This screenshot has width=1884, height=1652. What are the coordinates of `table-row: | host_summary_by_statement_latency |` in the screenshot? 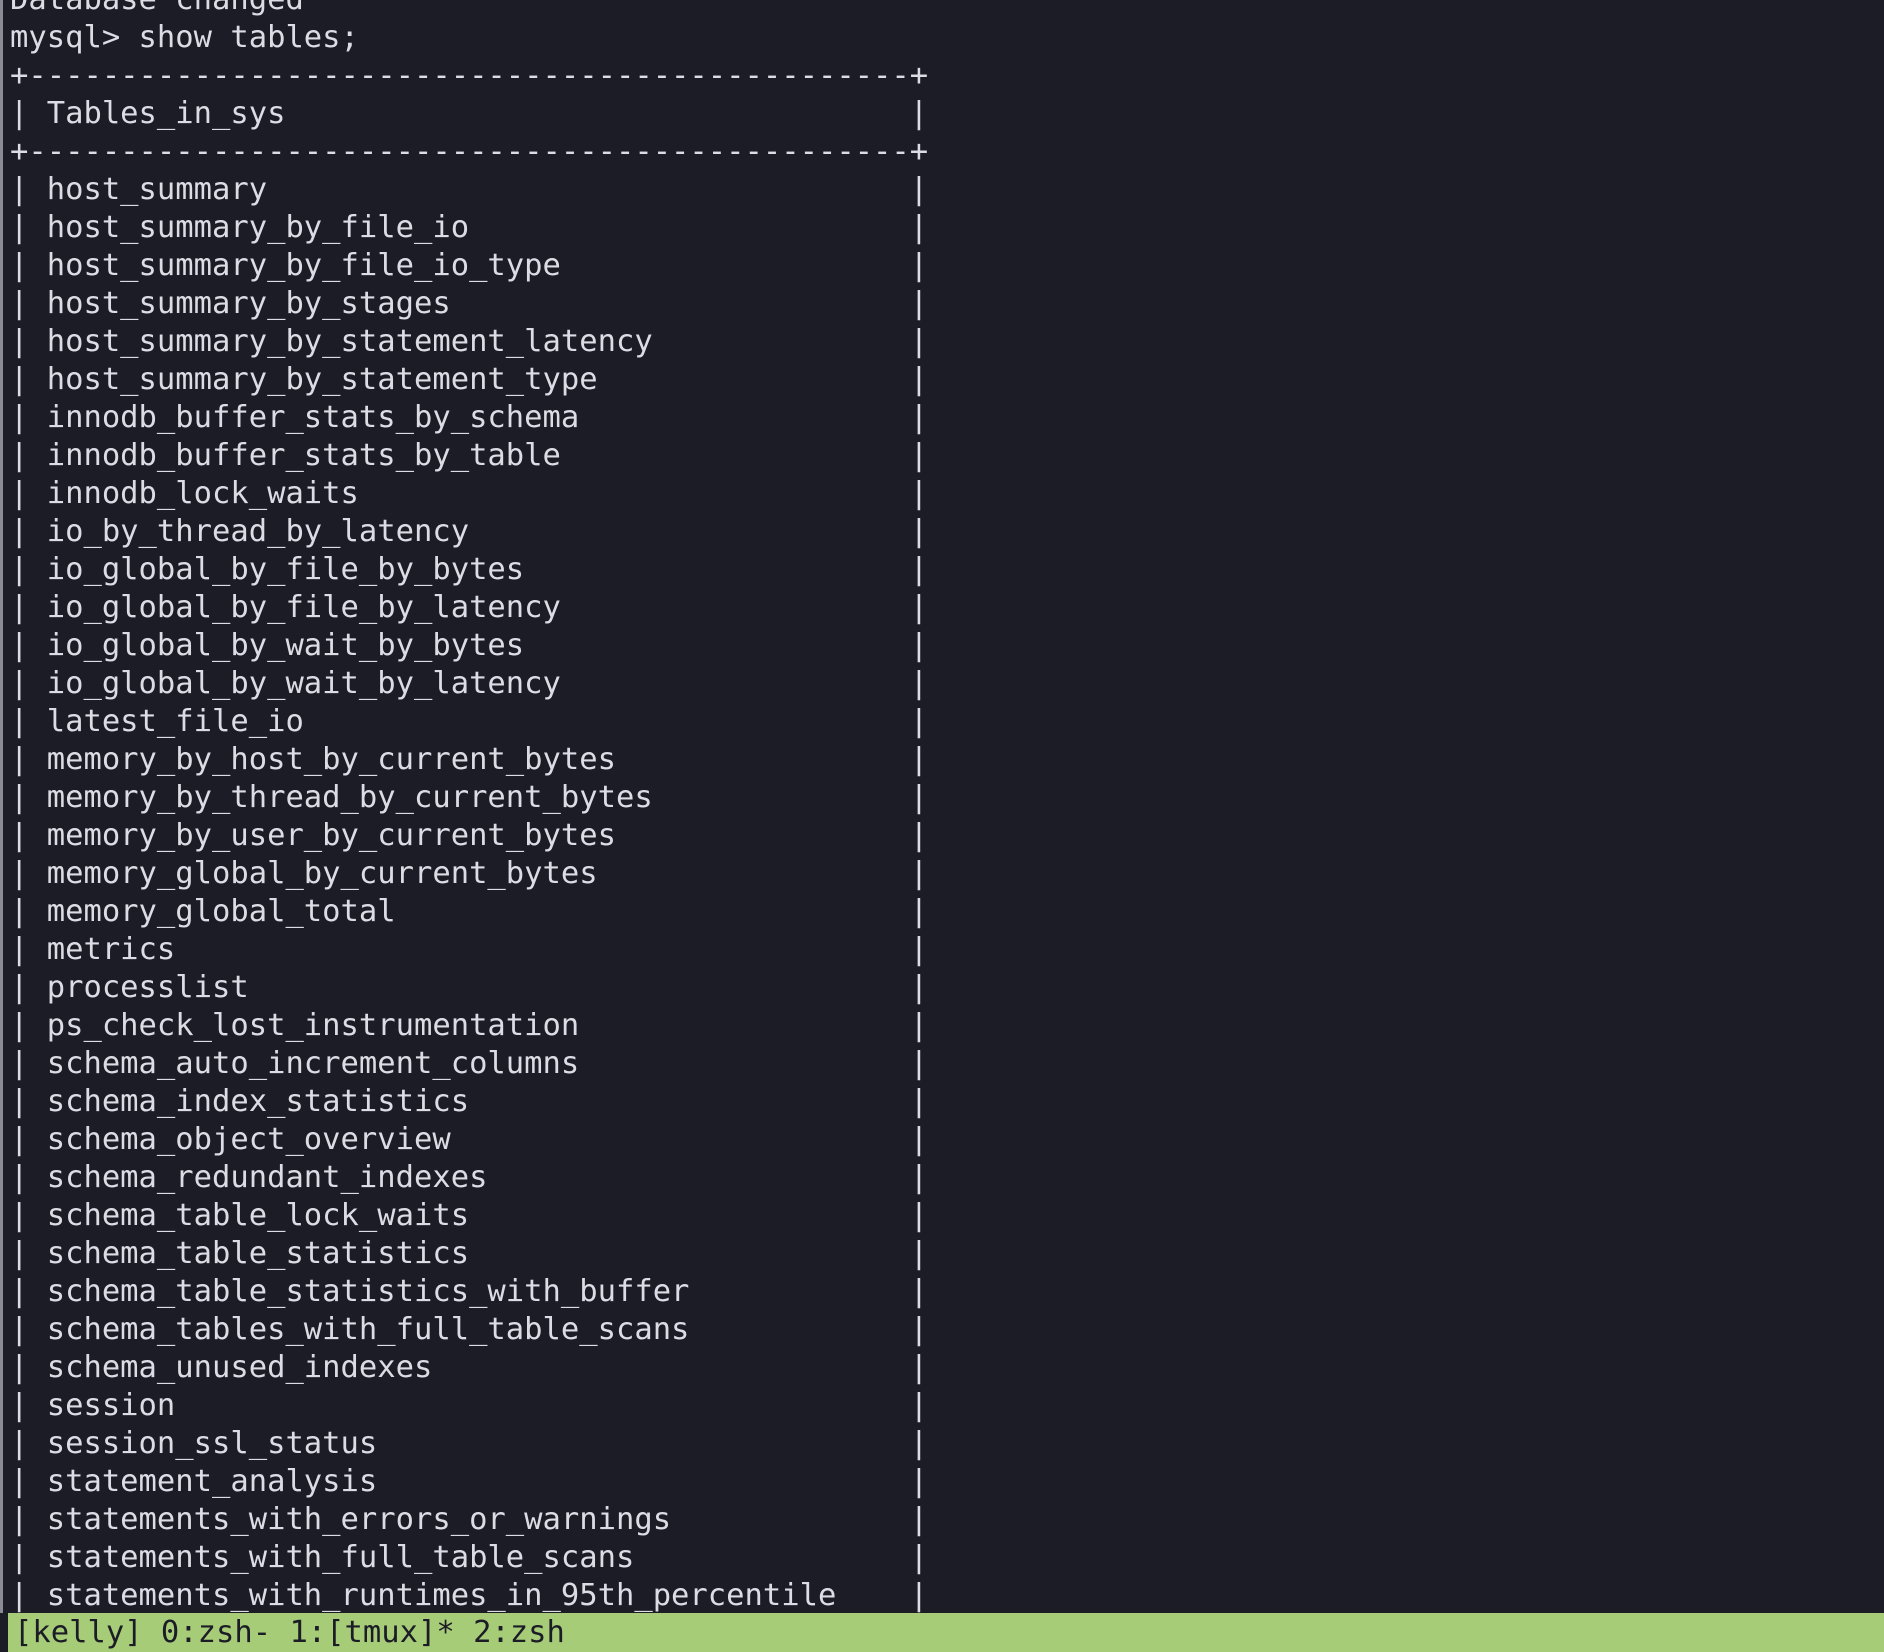 It's located at (469, 341).